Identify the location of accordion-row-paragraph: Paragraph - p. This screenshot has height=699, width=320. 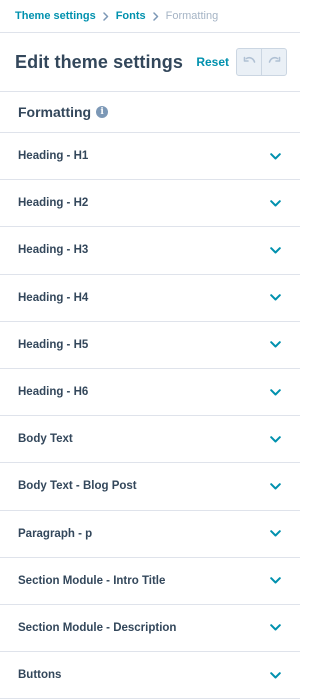
(150, 534).